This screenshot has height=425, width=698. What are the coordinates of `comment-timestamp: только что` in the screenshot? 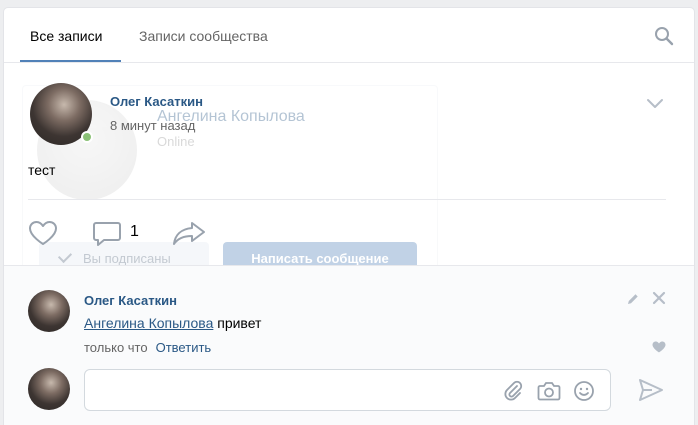 It's located at (116, 347).